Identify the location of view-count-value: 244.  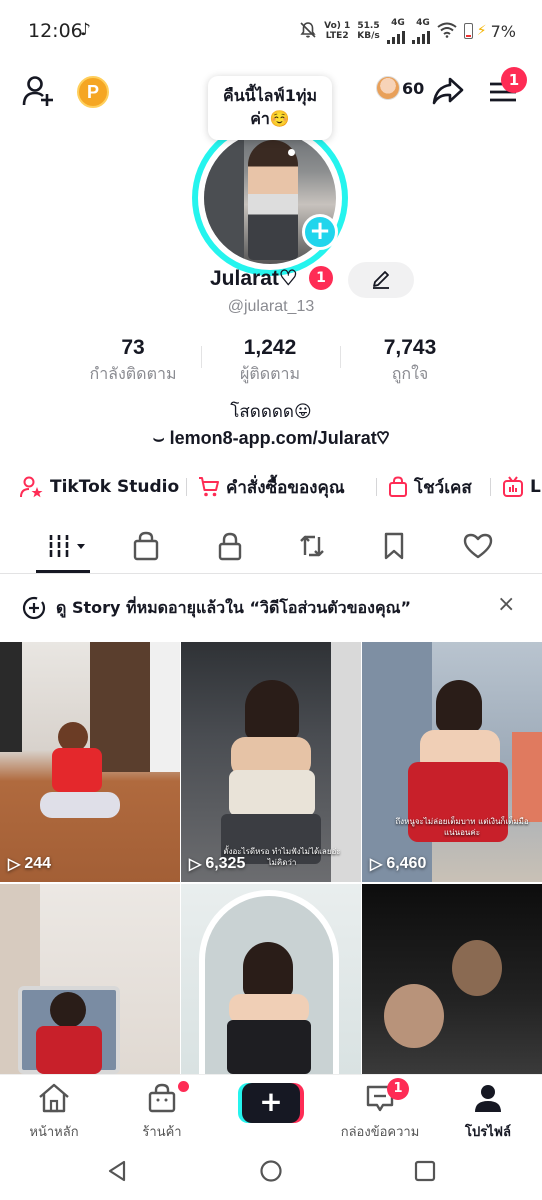
(38, 863).